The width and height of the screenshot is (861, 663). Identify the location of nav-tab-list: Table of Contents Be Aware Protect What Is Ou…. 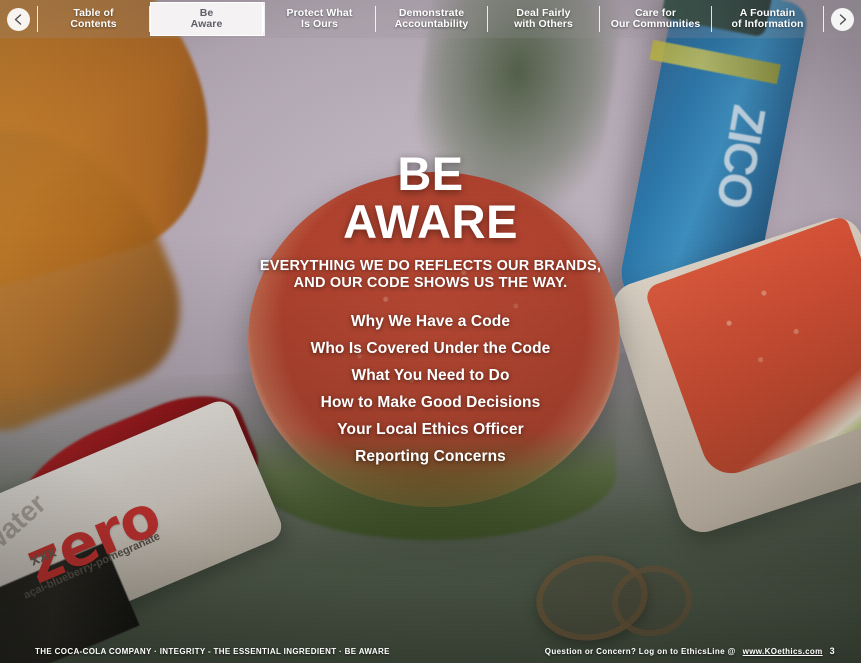
(430, 19).